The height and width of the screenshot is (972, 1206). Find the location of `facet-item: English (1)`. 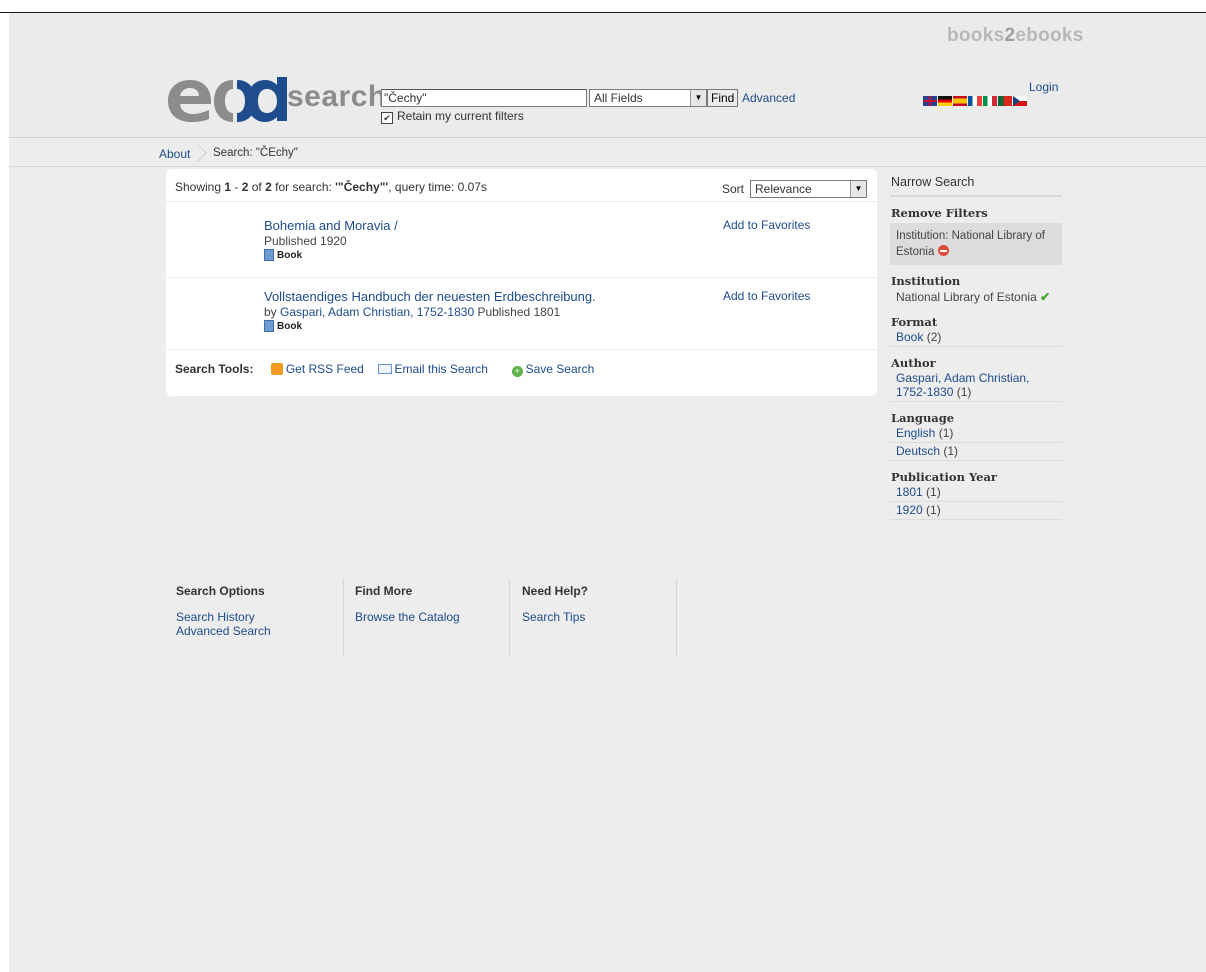

facet-item: English (1) is located at coordinates (976, 434).